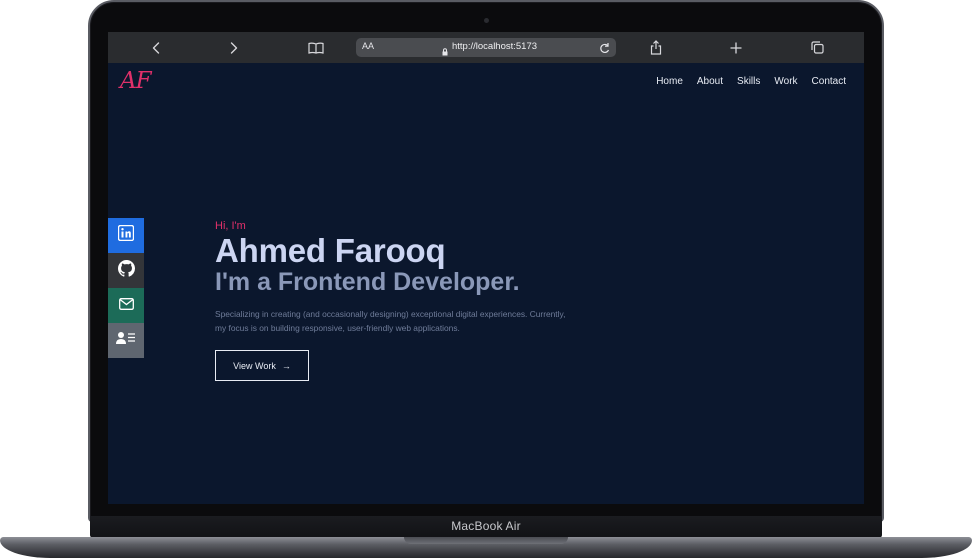 The image size is (972, 558). Describe the element at coordinates (330, 250) in the screenshot. I see `hero-name: Ahmed Farooq` at that location.